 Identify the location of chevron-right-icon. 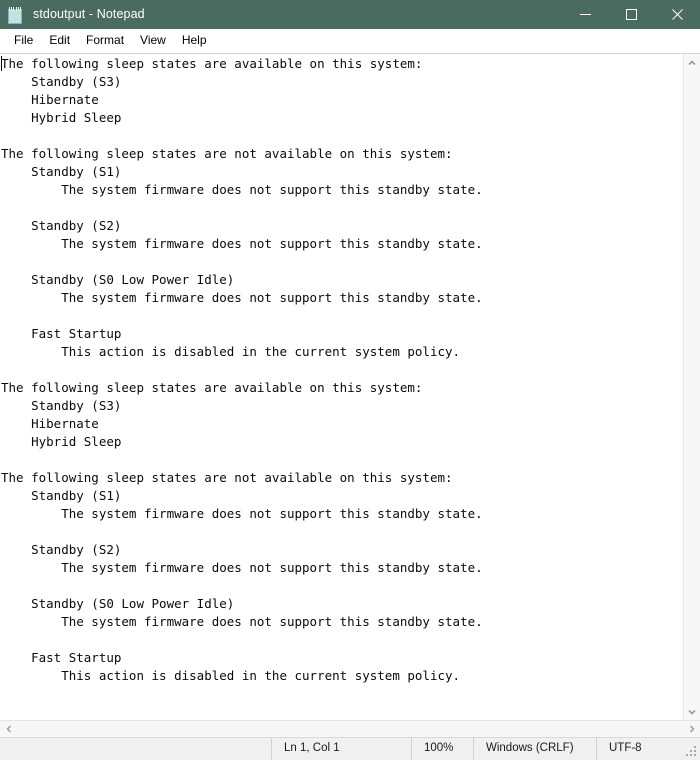
(691, 729).